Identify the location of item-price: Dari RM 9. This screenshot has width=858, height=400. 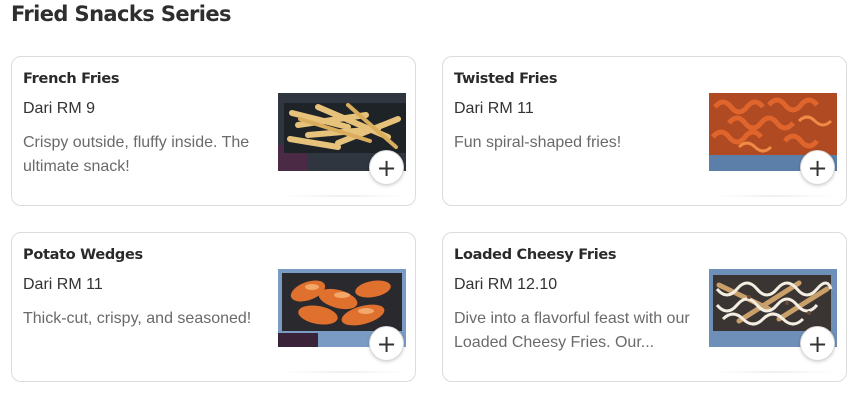
(59, 108).